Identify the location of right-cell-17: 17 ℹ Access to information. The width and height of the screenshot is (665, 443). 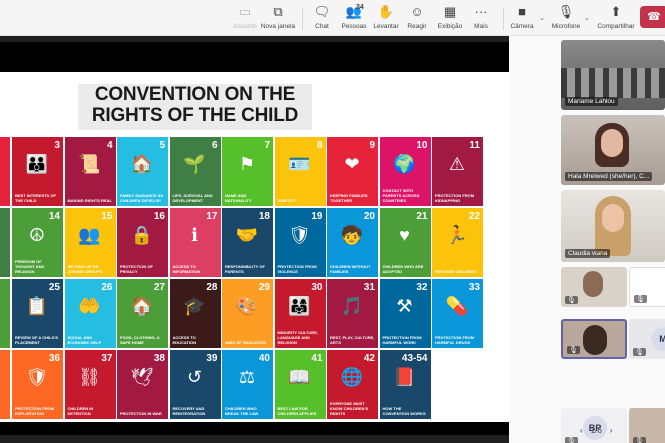
(195, 242).